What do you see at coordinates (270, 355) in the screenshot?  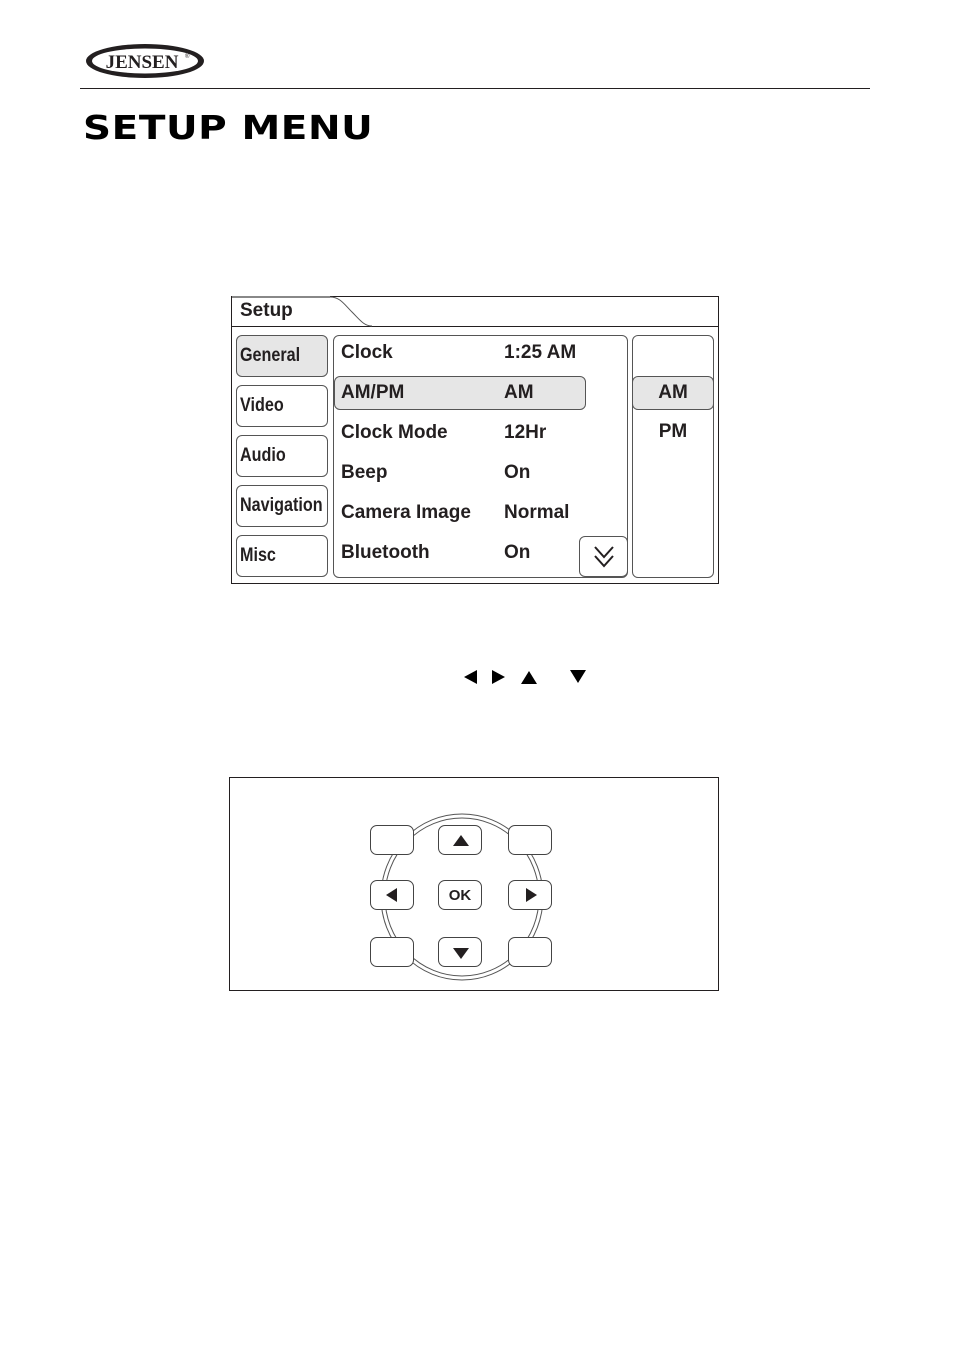 I see `category-label: General` at bounding box center [270, 355].